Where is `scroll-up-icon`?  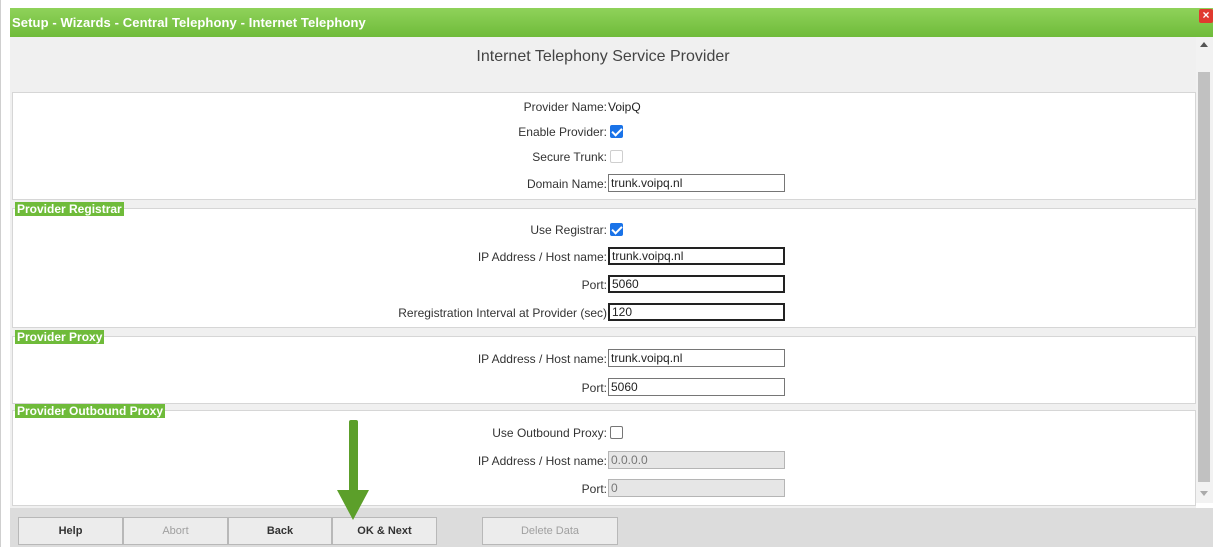
scroll-up-icon is located at coordinates (1204, 44).